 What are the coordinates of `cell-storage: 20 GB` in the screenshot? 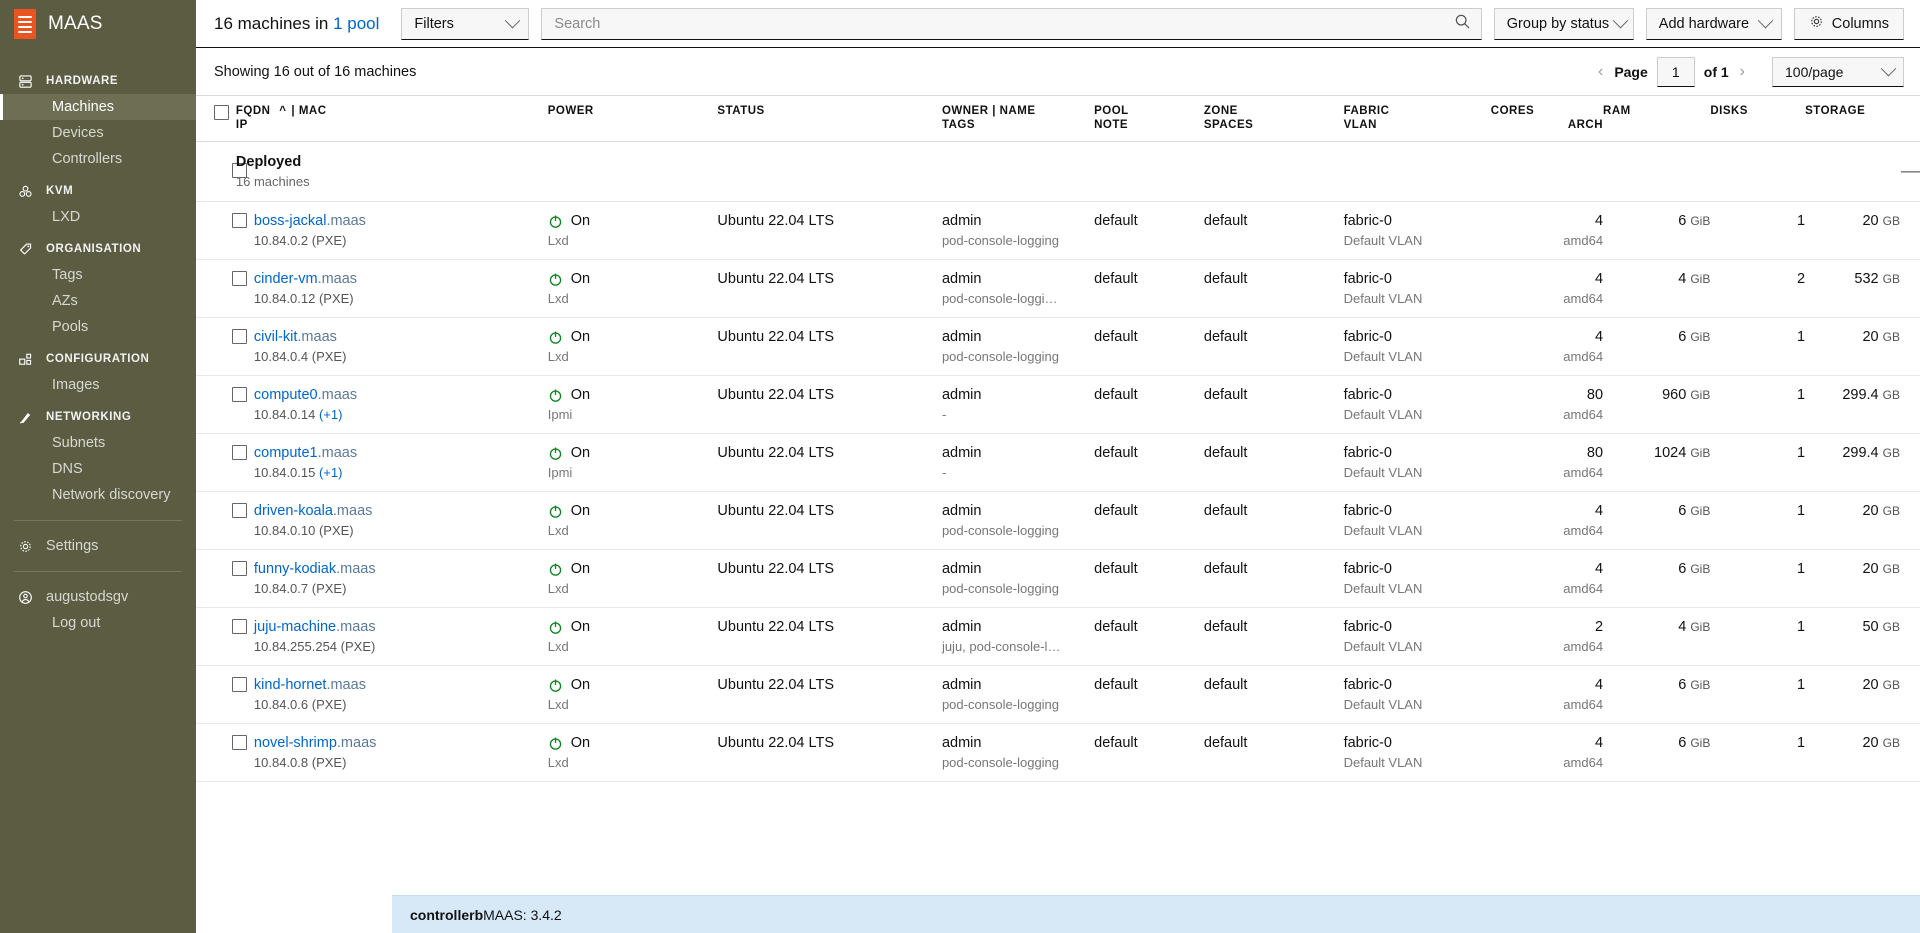 It's located at (1862, 578).